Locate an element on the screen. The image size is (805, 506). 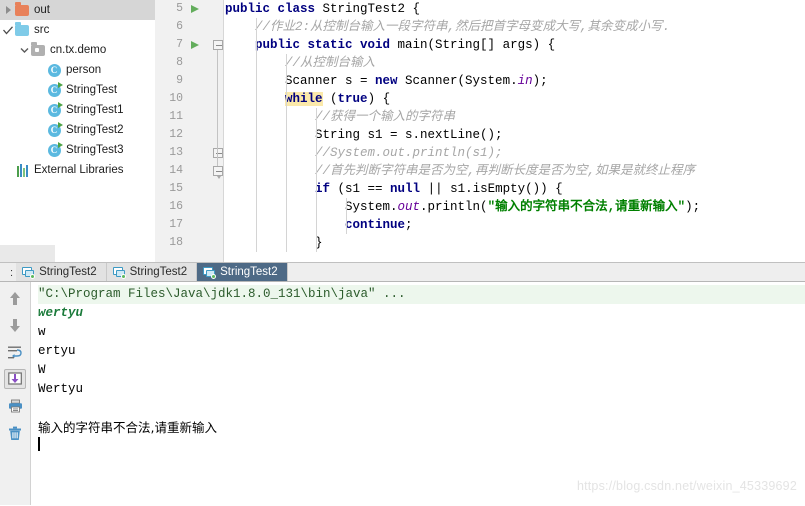
run-tab-2: StringTest2 is located at coordinates (152, 272).